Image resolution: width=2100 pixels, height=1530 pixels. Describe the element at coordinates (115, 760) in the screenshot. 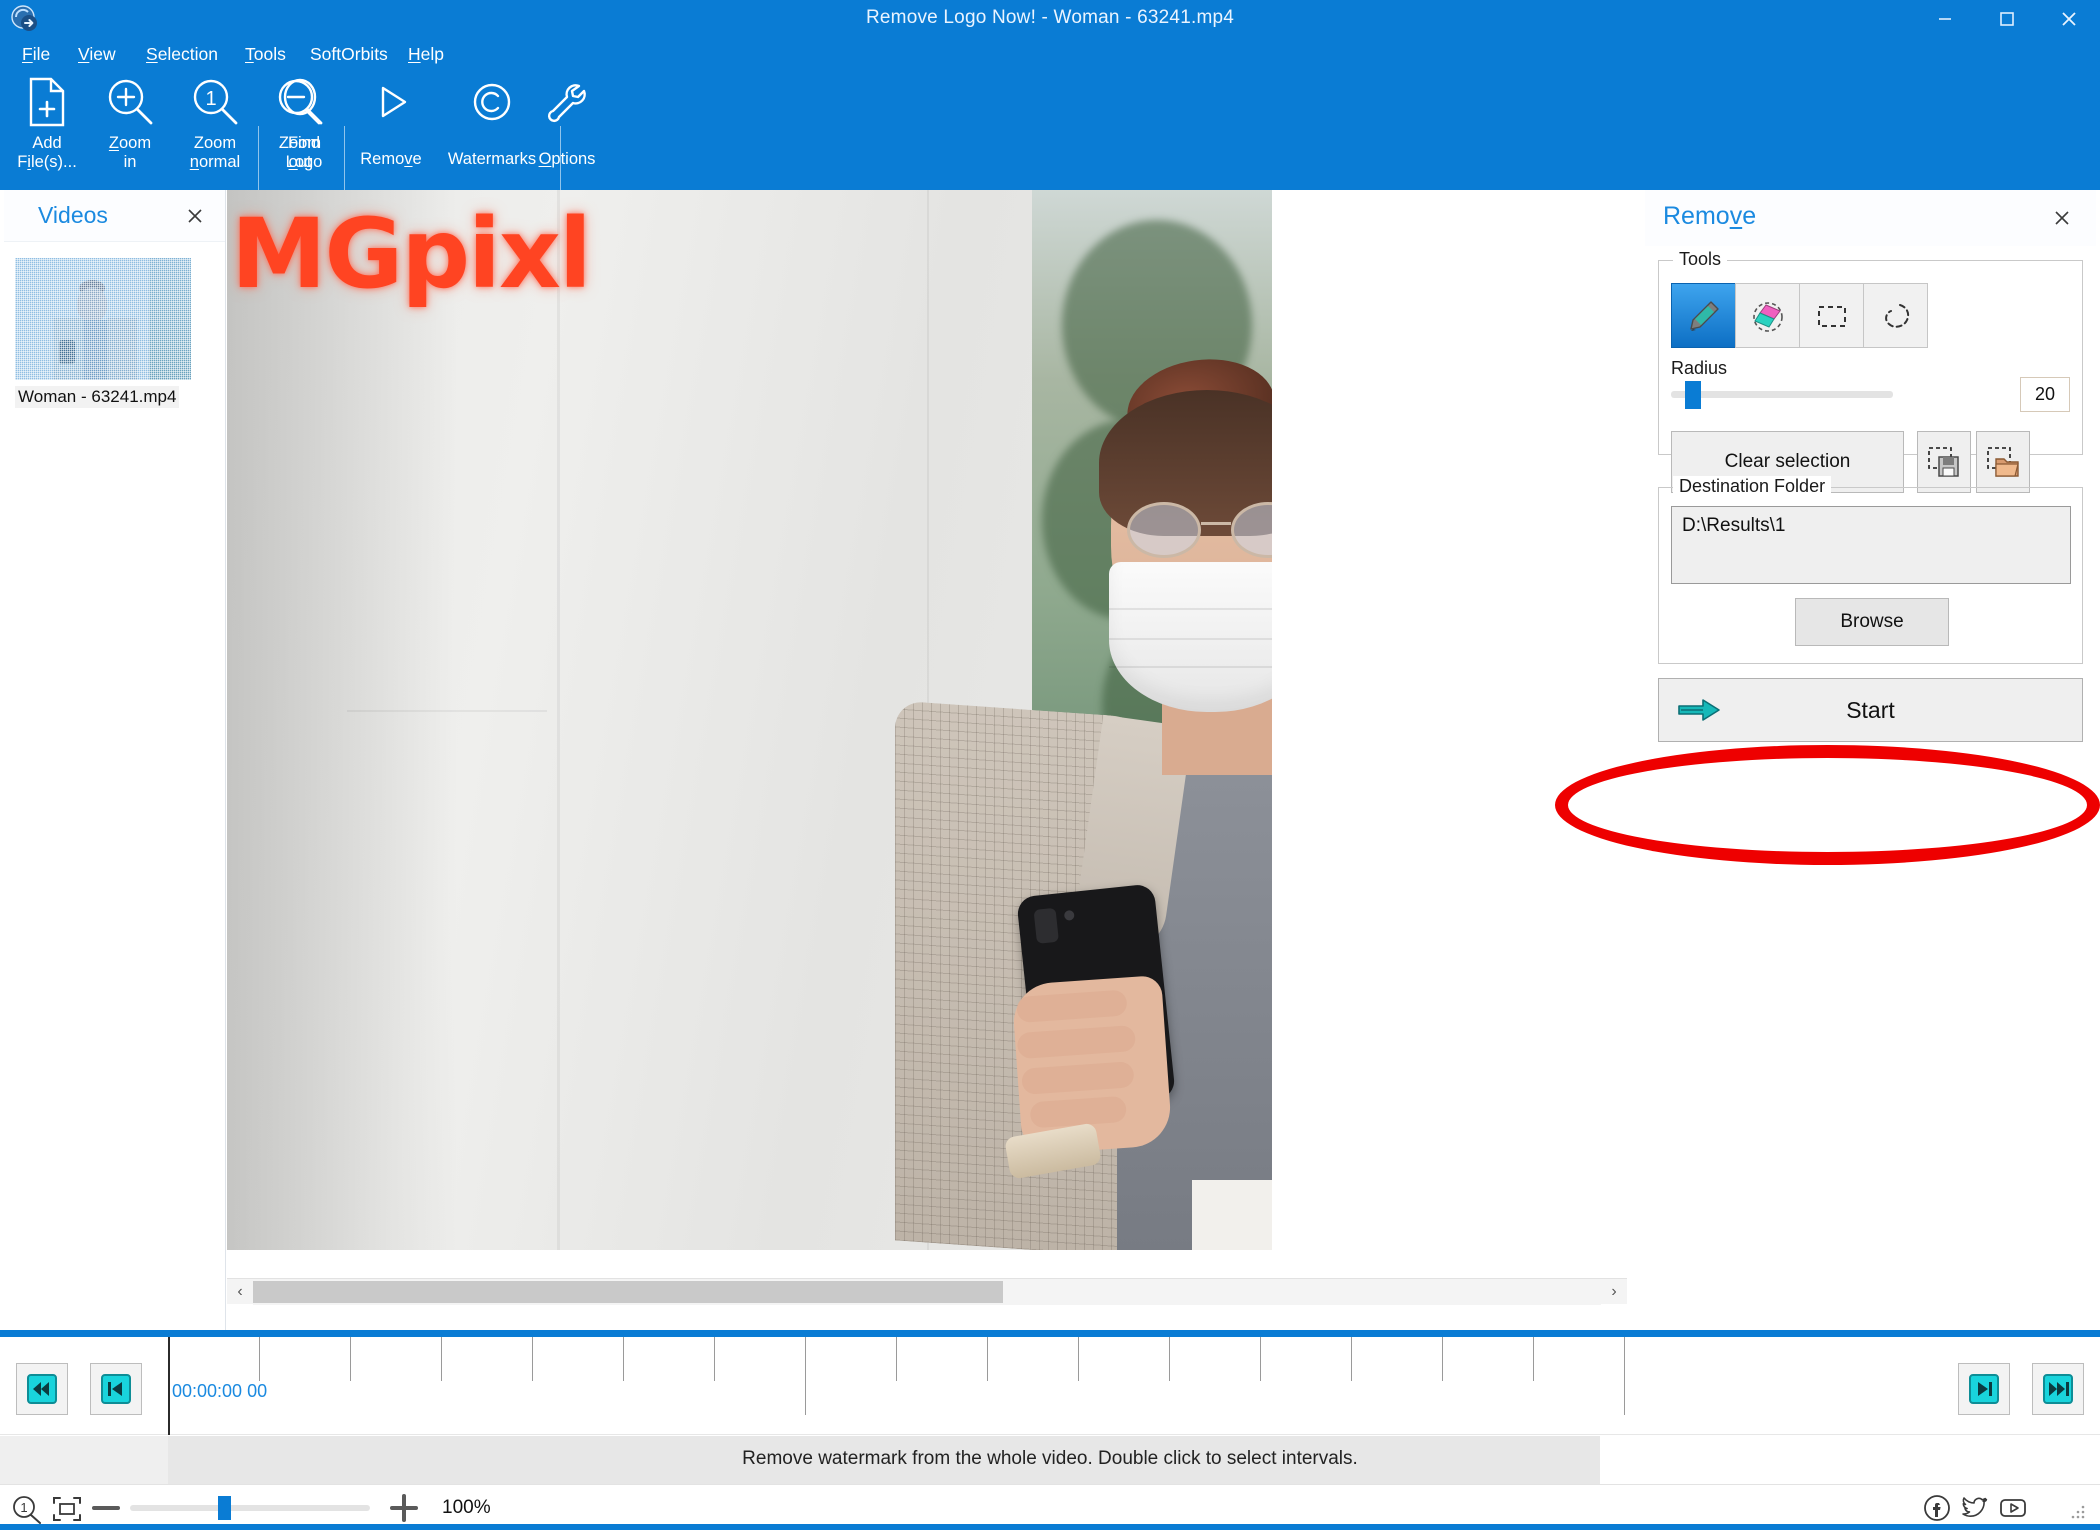

I see `videos-panel: Videos Woman - 63241.mp4` at that location.